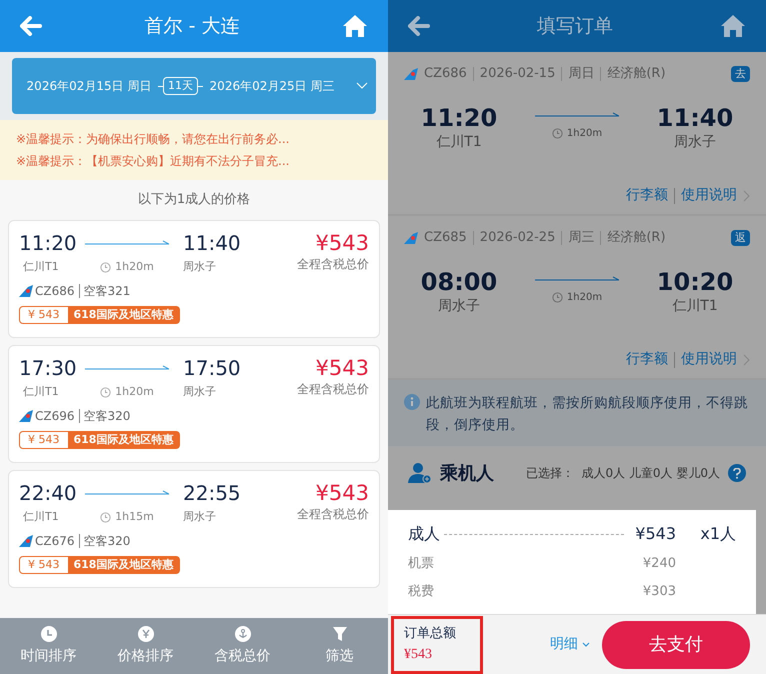 The width and height of the screenshot is (766, 674). What do you see at coordinates (194, 200) in the screenshot?
I see `price-note: 以下为1成人的价格` at bounding box center [194, 200].